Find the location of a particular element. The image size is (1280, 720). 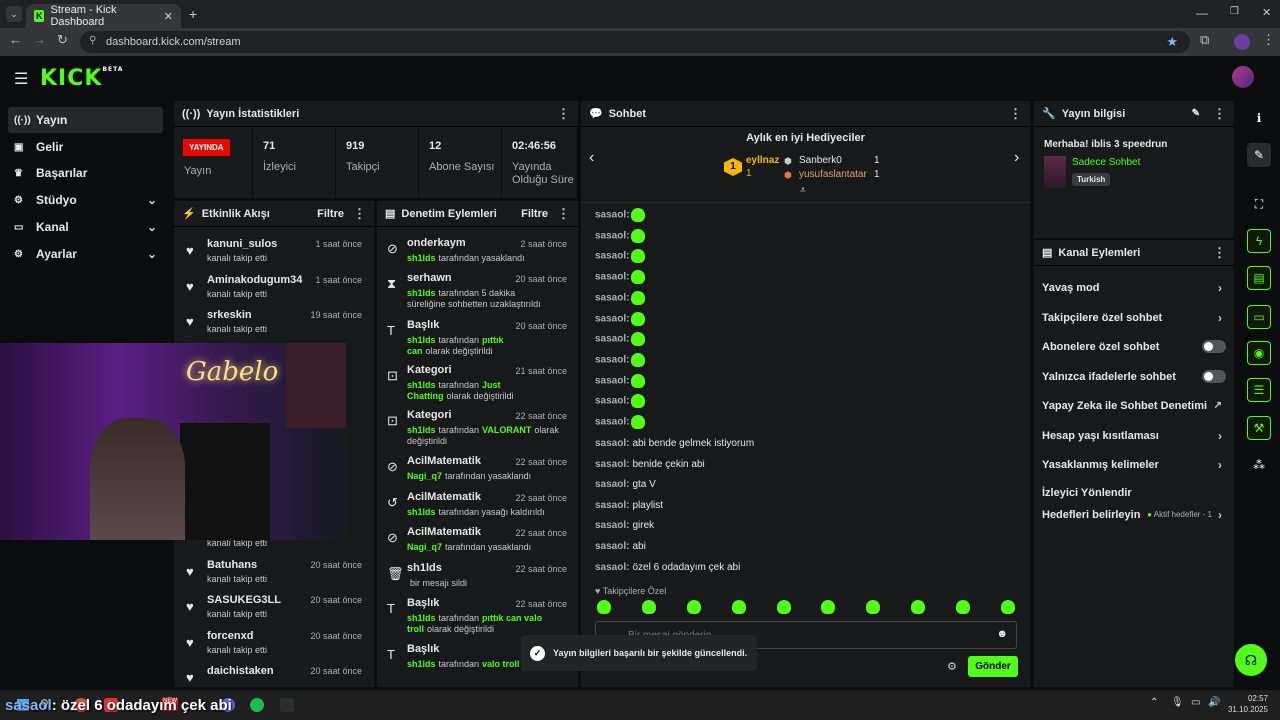

activity-menu-icon: ⋮ is located at coordinates (359, 214).